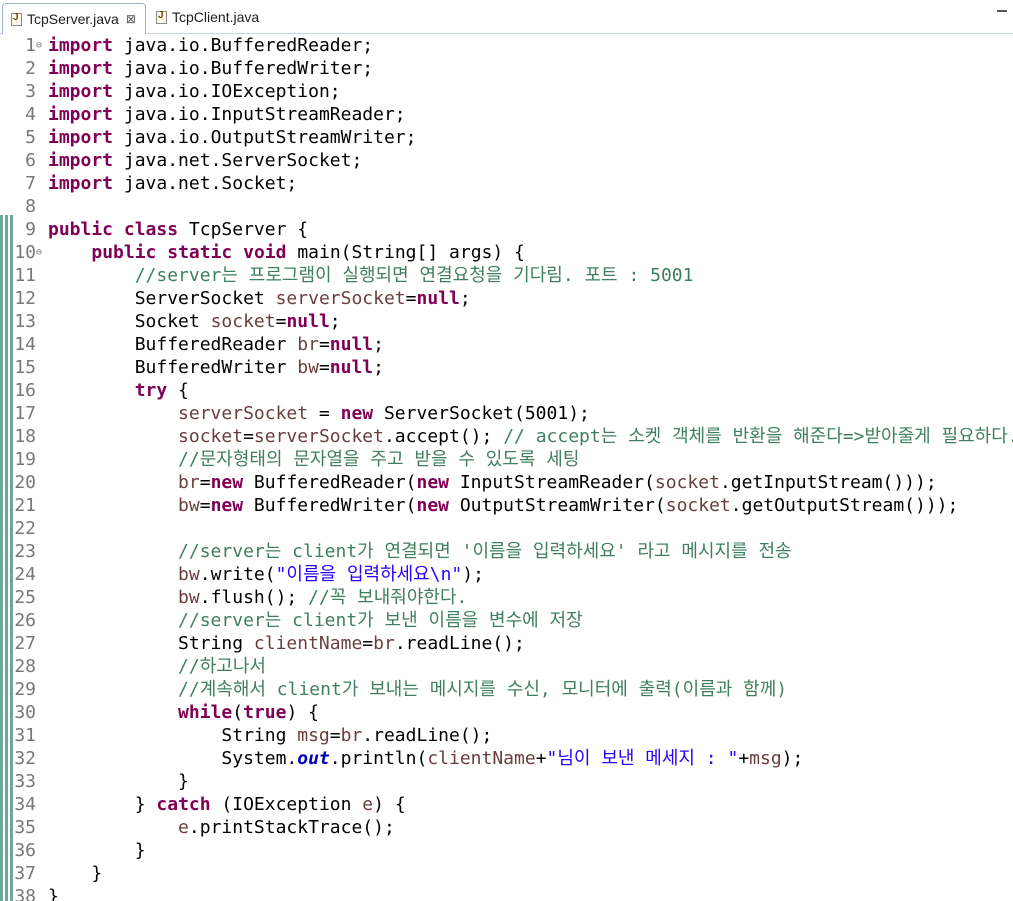  I want to click on code-line: 3 import java.io.IOException;, so click(506, 91).